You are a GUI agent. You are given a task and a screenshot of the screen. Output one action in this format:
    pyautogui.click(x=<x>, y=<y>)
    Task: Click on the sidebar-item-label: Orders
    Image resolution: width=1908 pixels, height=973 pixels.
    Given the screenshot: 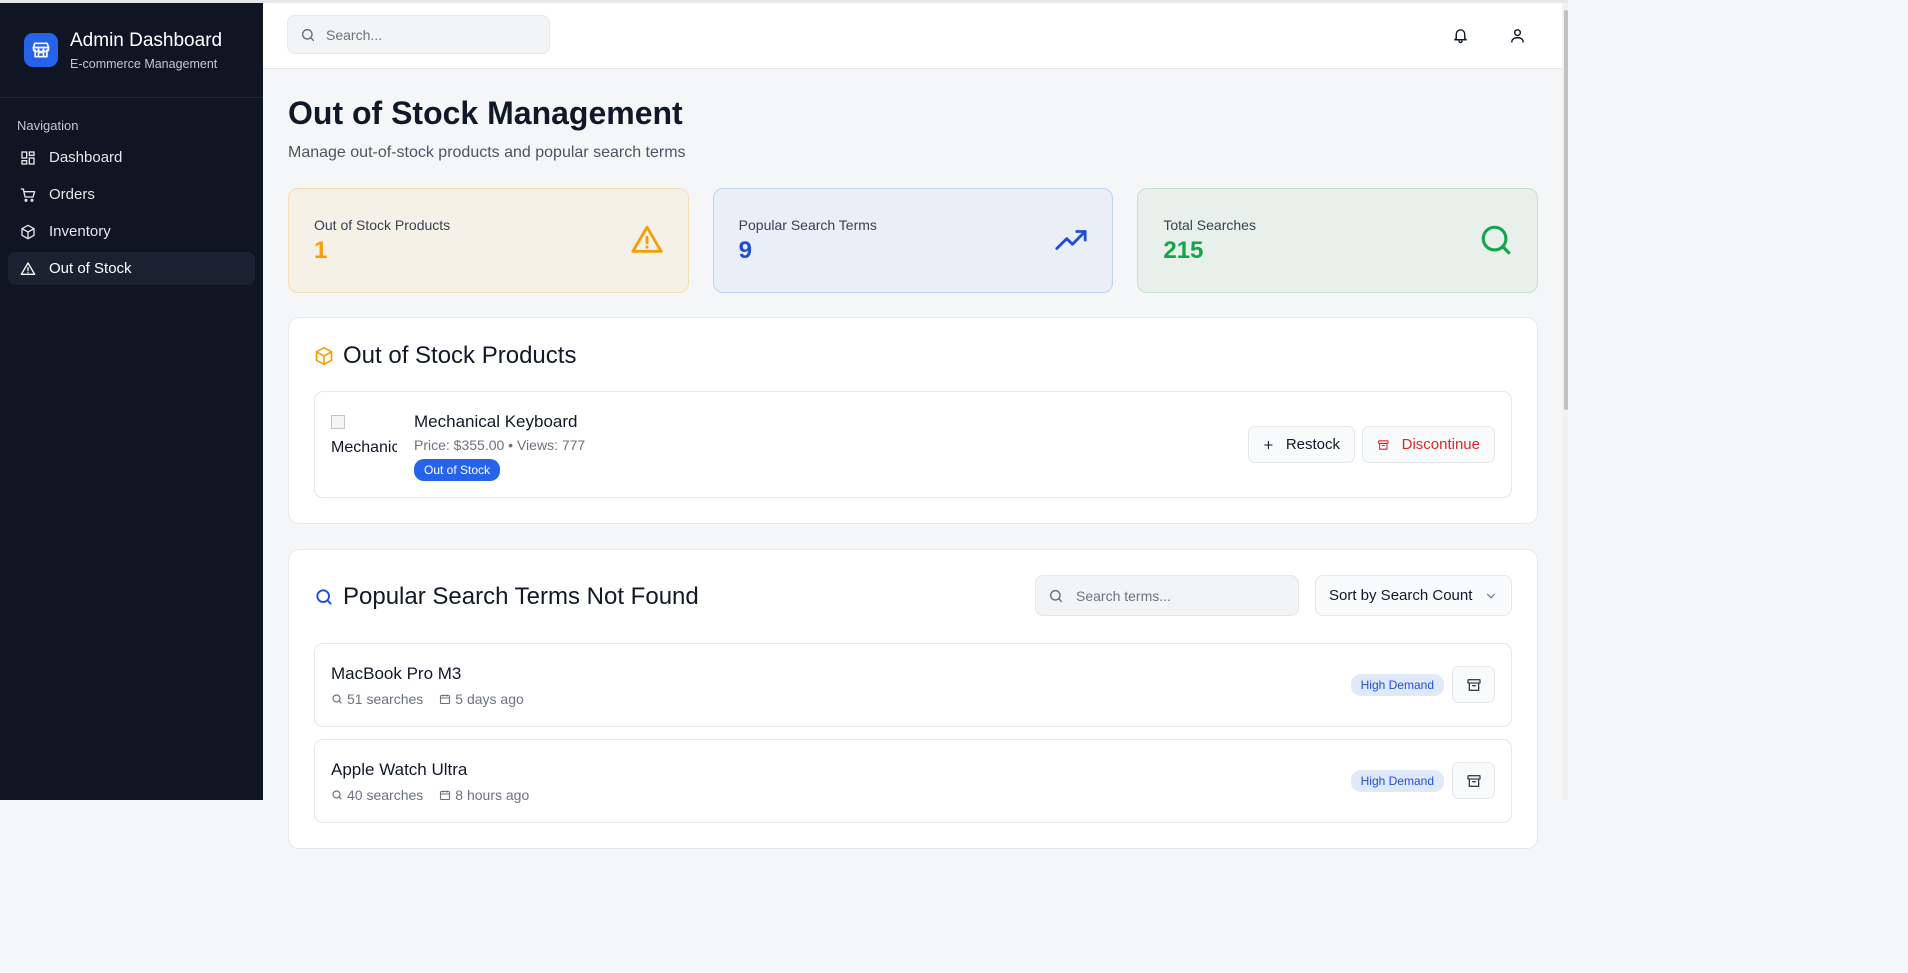 What is the action you would take?
    pyautogui.click(x=72, y=194)
    